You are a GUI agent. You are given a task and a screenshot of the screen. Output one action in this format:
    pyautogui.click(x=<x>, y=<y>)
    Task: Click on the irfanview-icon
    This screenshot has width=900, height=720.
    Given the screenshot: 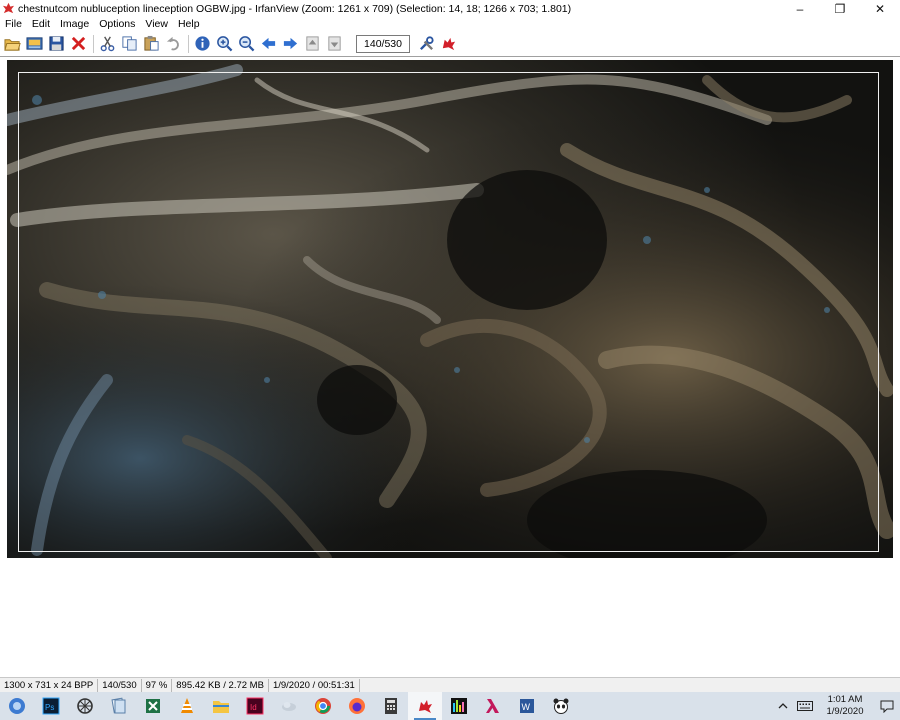 What is the action you would take?
    pyautogui.click(x=425, y=706)
    